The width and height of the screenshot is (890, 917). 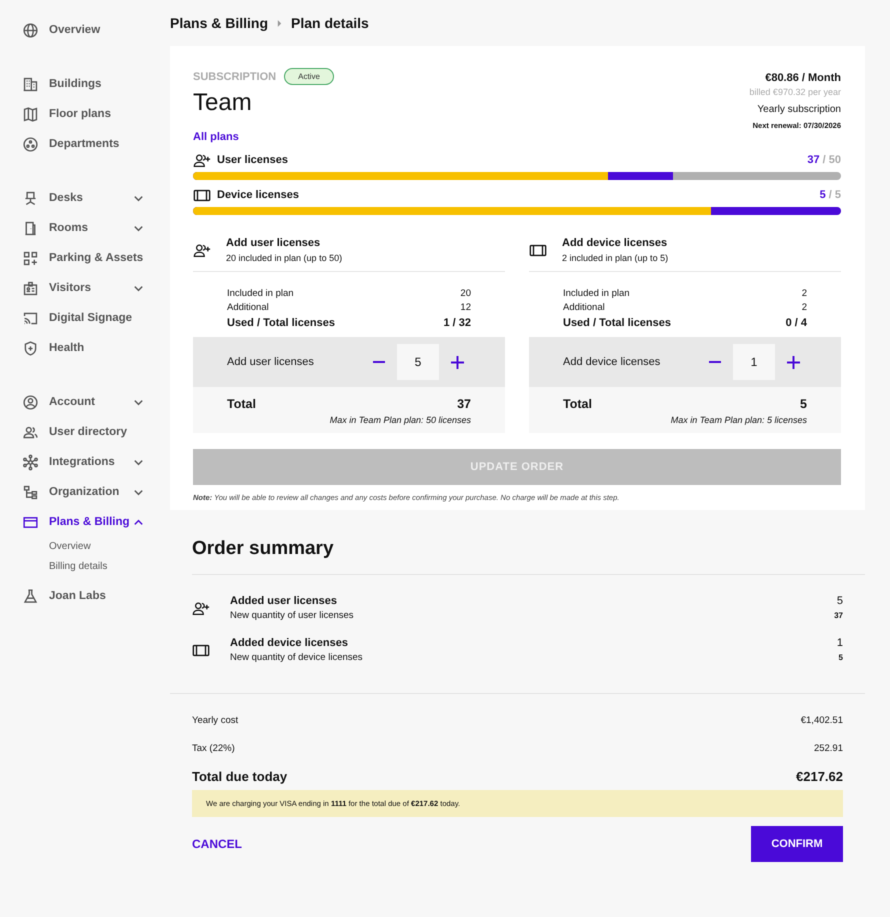 I want to click on stepper-label: Add user licenses, so click(x=271, y=362).